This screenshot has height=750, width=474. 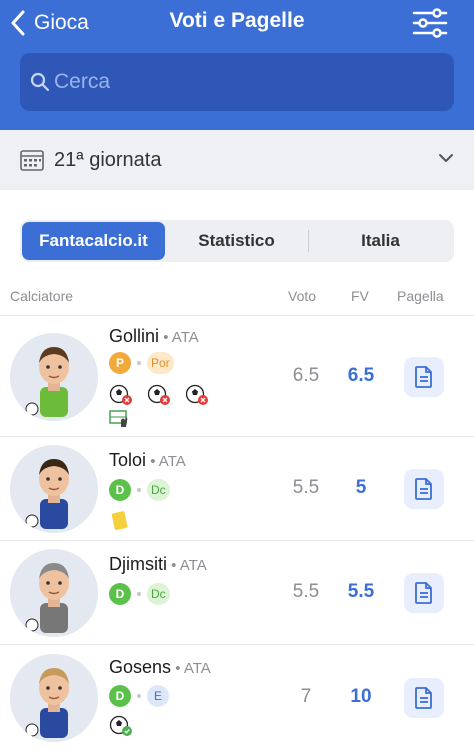 I want to click on column-player: Calciatore, so click(x=42, y=296).